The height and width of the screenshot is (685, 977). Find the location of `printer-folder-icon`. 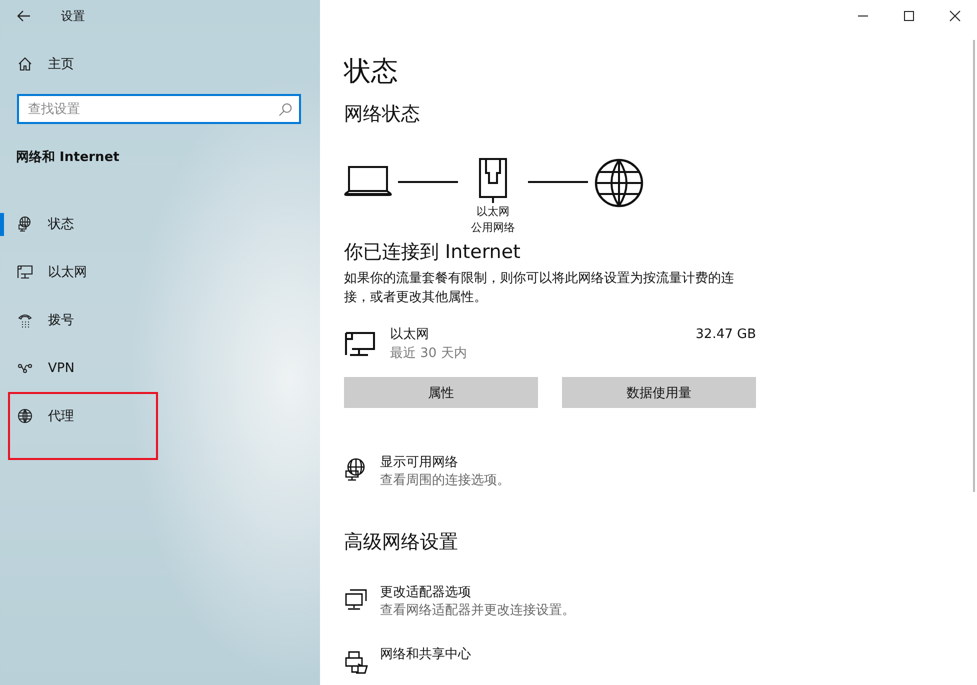

printer-folder-icon is located at coordinates (356, 662).